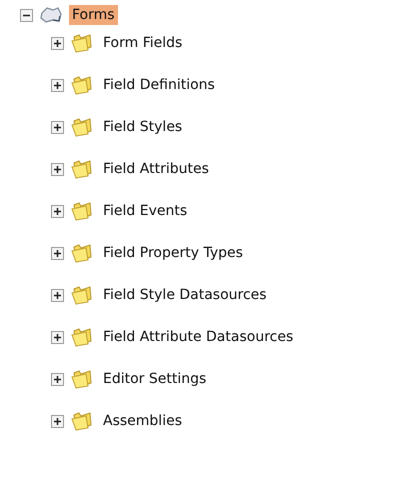 Image resolution: width=416 pixels, height=481 pixels. Describe the element at coordinates (93, 15) in the screenshot. I see `tree-item: Forms` at that location.